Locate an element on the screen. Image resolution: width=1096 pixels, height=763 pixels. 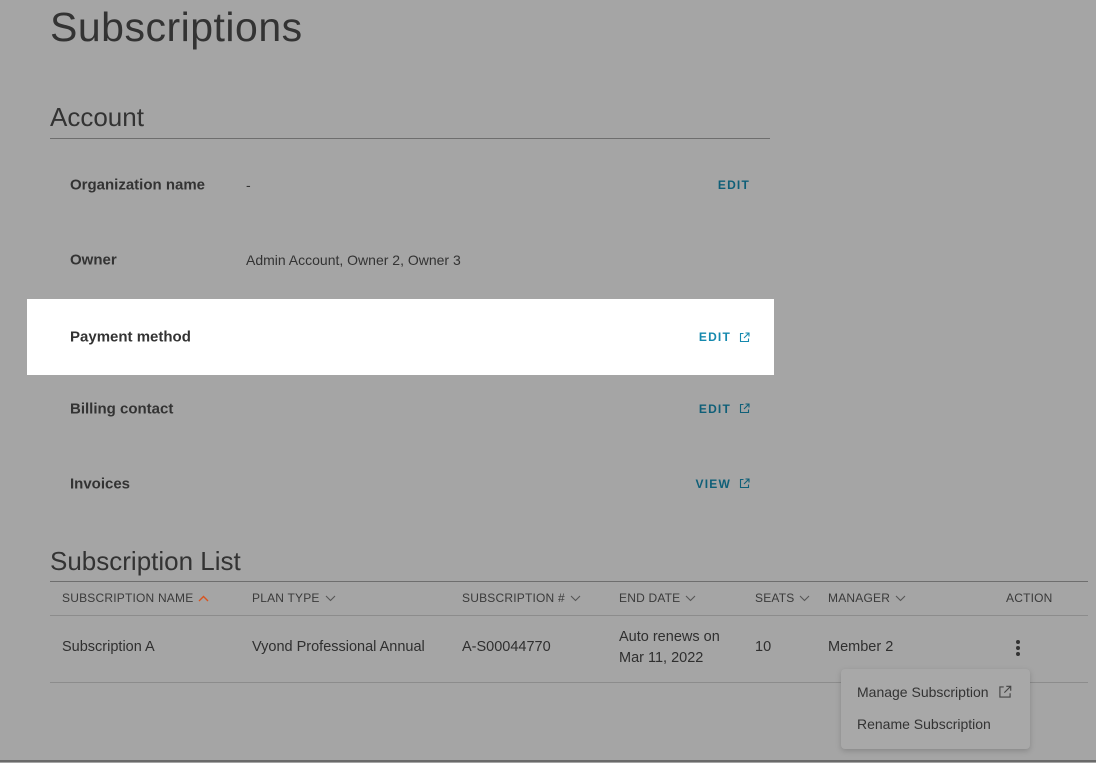
column-header-end-date: END DATE is located at coordinates (657, 598).